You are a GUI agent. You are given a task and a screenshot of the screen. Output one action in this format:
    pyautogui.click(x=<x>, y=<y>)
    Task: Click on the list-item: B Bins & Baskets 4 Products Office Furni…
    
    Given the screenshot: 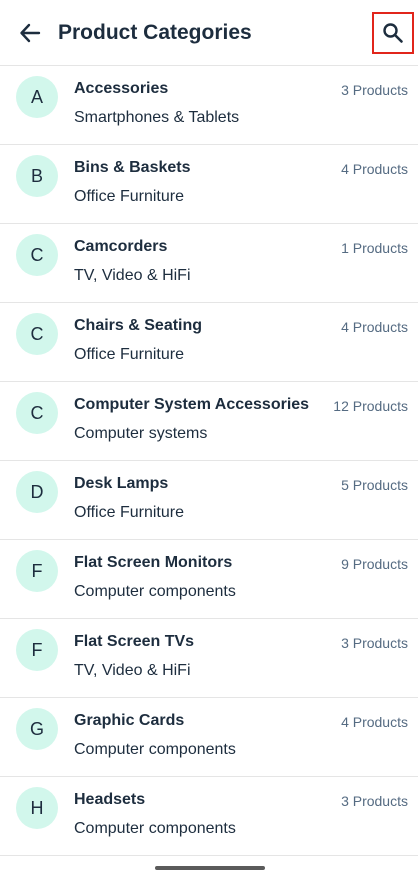 What is the action you would take?
    pyautogui.click(x=209, y=184)
    